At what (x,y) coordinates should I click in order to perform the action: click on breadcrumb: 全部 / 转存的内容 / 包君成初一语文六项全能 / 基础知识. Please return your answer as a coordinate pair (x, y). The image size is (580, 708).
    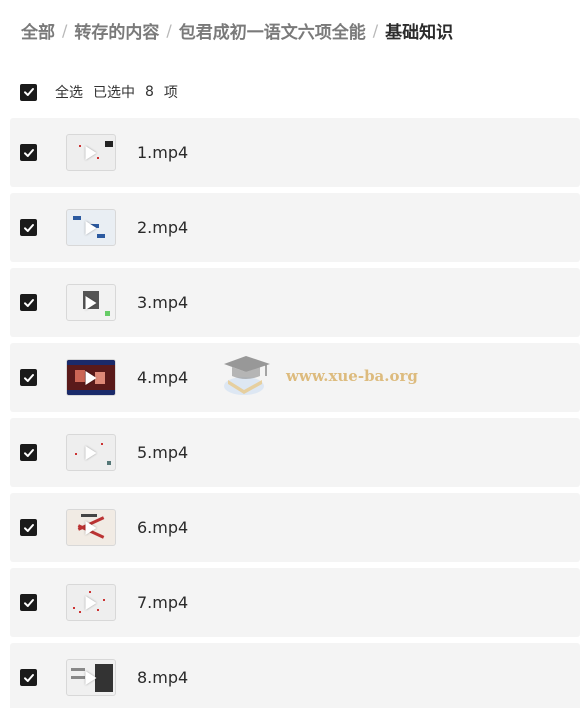
    Looking at the image, I should click on (237, 30).